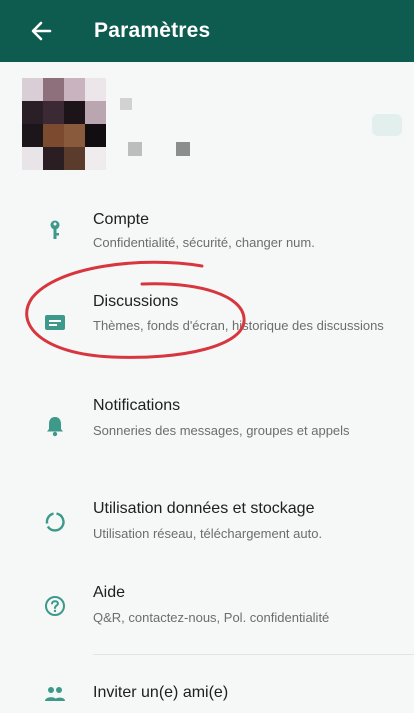 This screenshot has height=713, width=414. What do you see at coordinates (253, 654) in the screenshot?
I see `divider` at bounding box center [253, 654].